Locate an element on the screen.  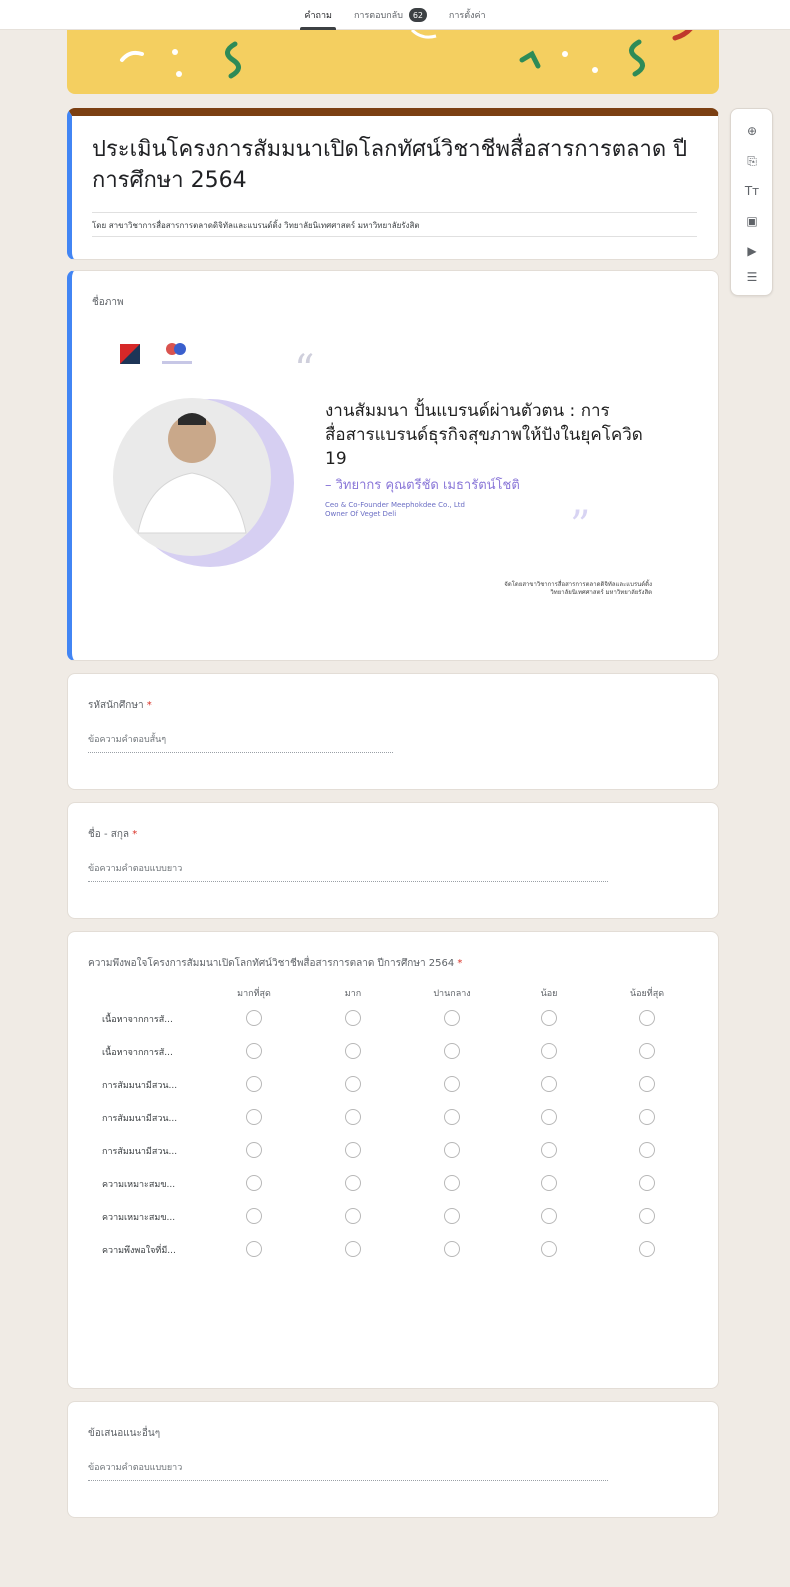
question-title-student-id: รหัสนักศึกษา * is located at coordinates (120, 705).